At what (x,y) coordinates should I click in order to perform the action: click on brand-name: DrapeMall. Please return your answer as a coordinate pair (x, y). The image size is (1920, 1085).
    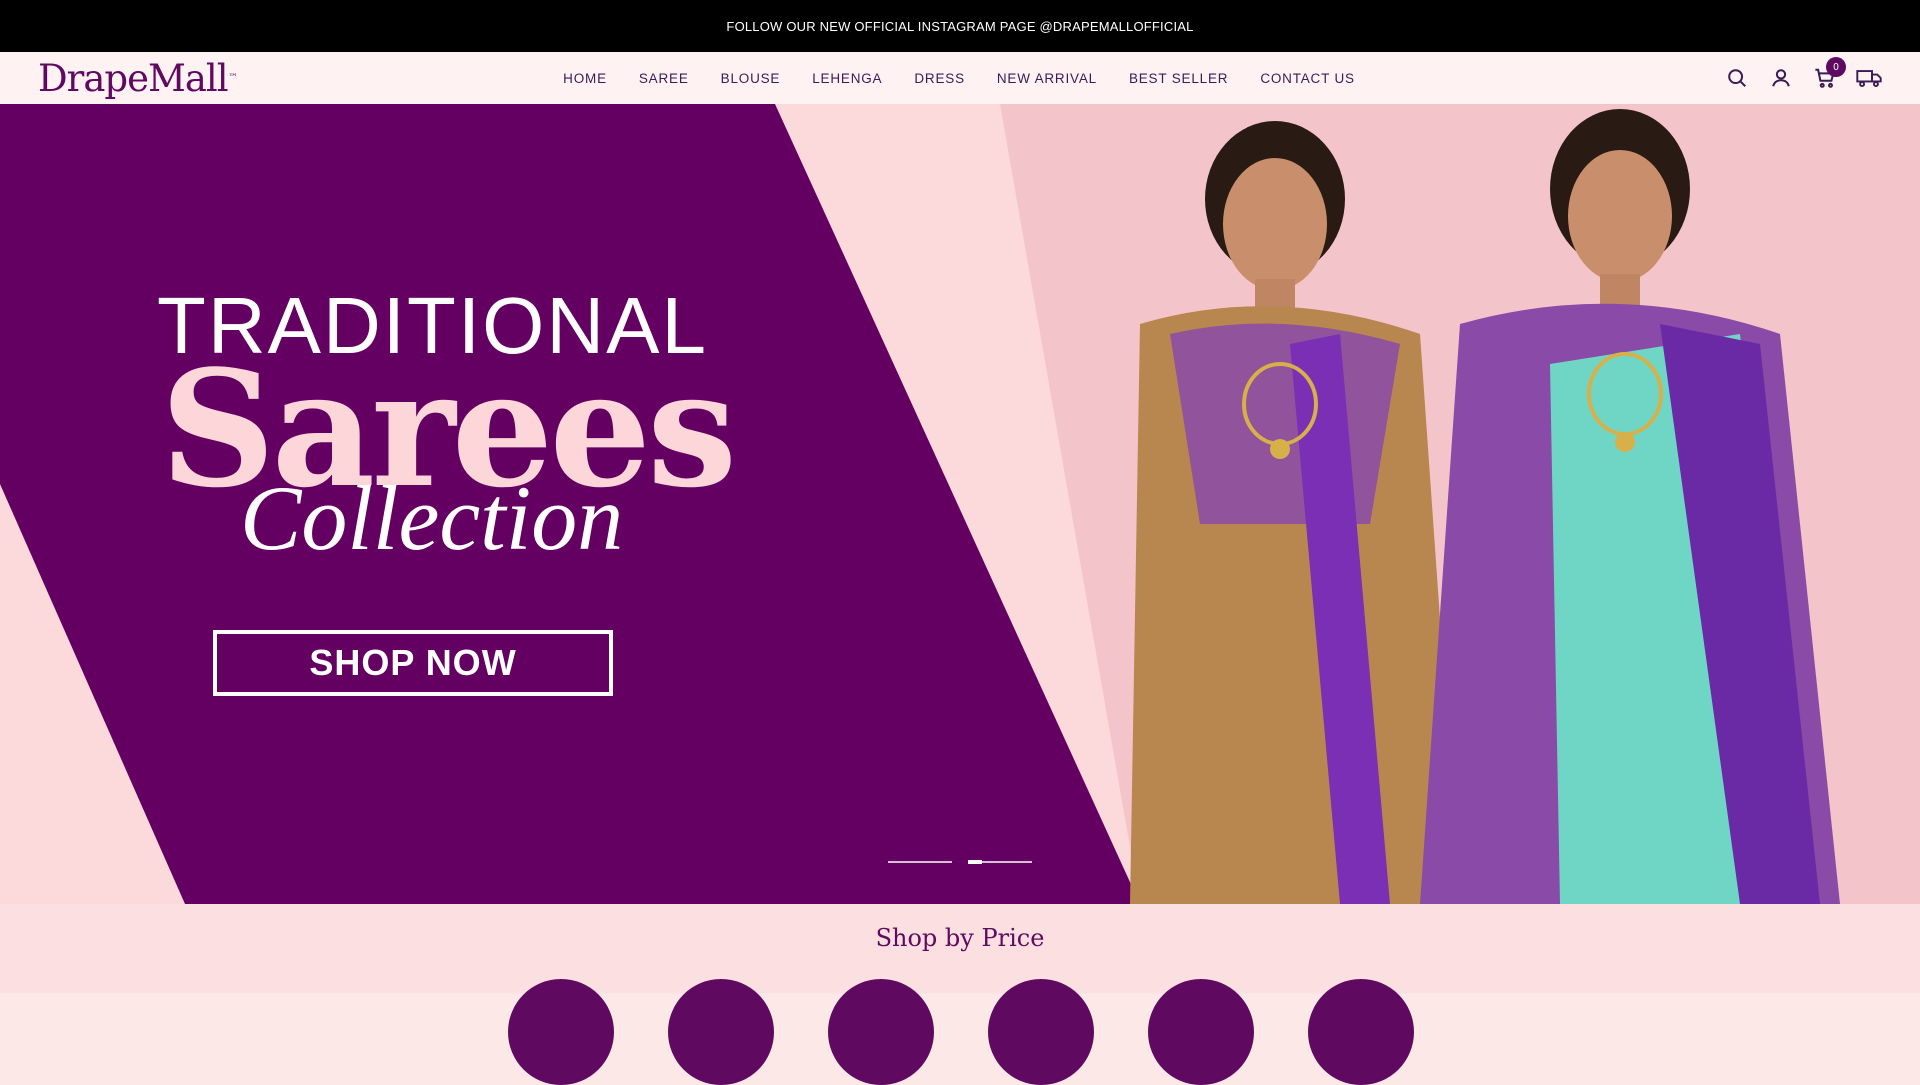
    Looking at the image, I should click on (133, 78).